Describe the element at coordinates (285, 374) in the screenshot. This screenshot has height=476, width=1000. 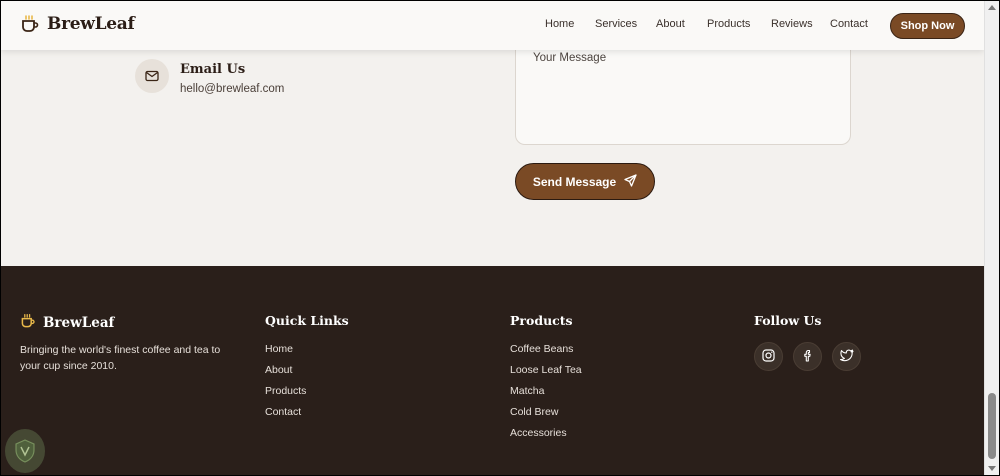
I see `footer-link-about: About` at that location.